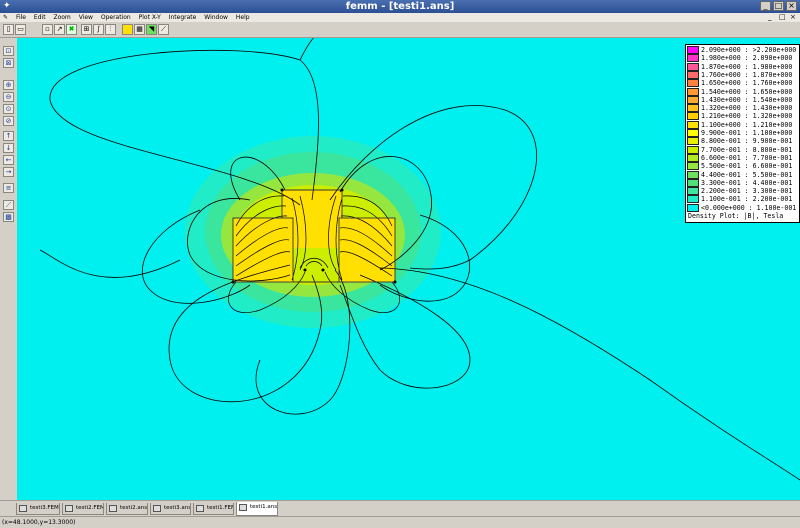 The image size is (800, 528). I want to click on mesh-toggle-icon: ▩, so click(8, 217).